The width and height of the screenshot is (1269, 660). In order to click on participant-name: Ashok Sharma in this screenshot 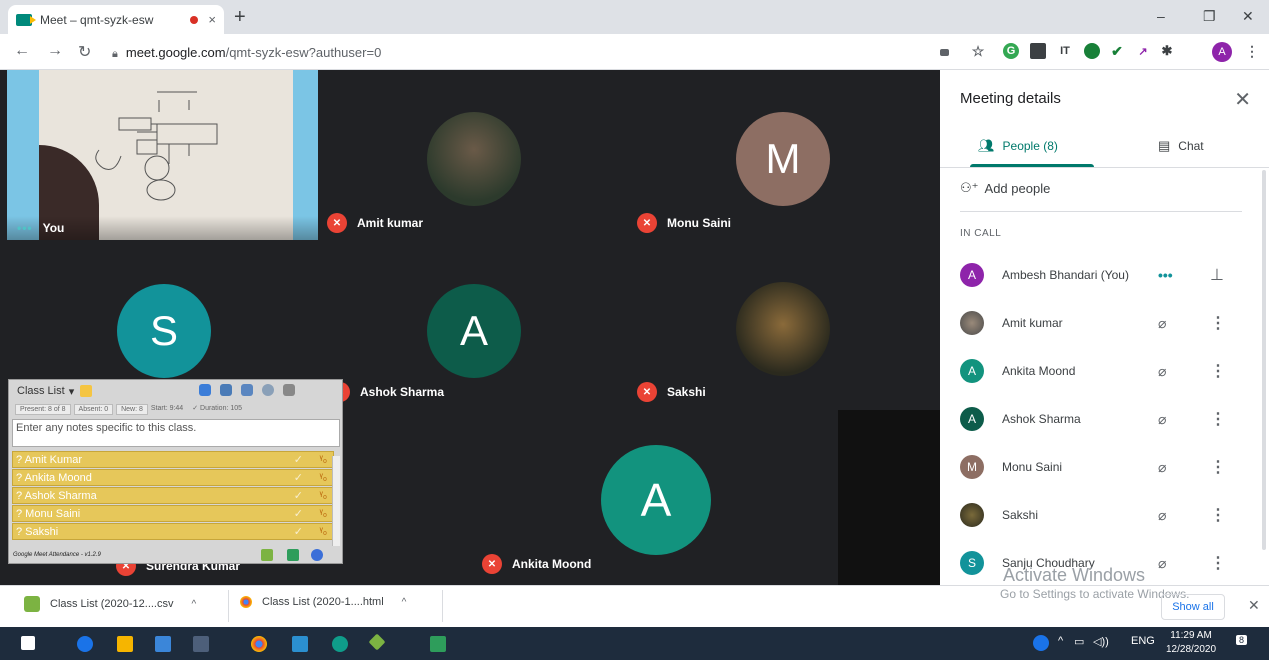, I will do `click(402, 392)`.